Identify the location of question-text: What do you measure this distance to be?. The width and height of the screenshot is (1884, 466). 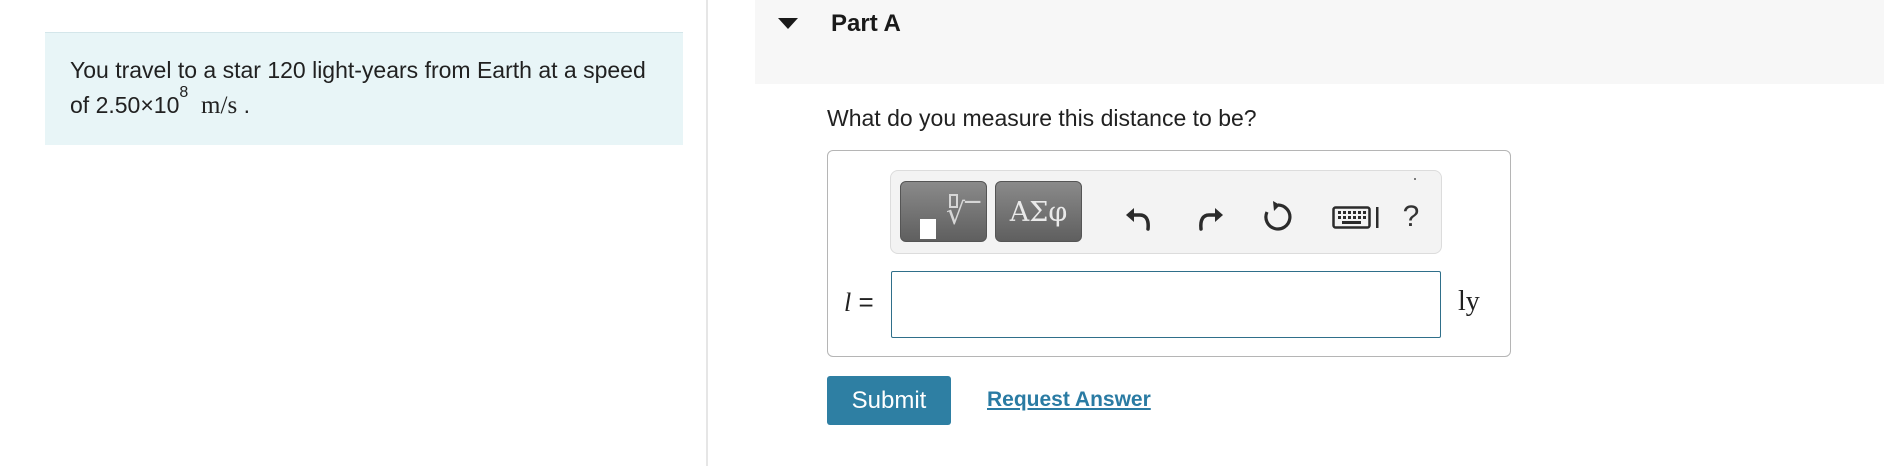
(1042, 118).